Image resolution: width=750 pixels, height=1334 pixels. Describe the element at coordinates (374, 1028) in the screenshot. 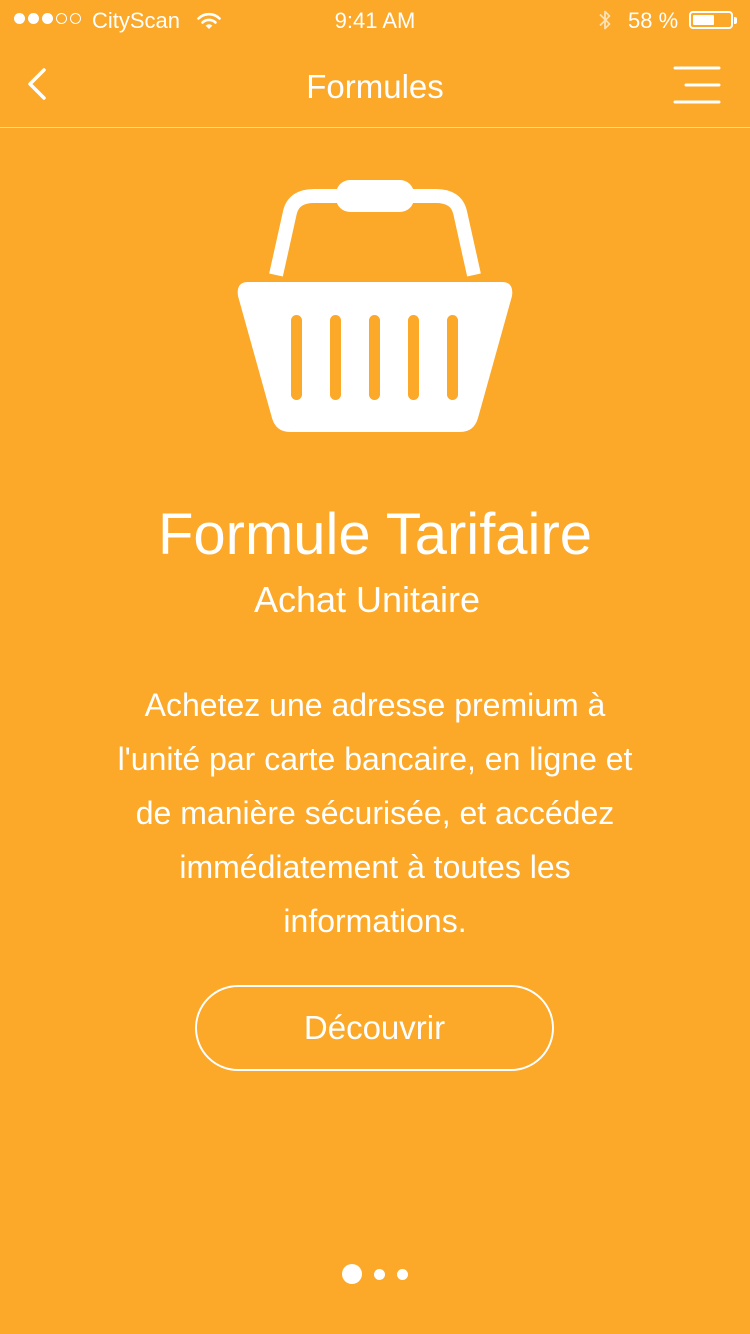

I see `discover-button: Découvrir` at that location.